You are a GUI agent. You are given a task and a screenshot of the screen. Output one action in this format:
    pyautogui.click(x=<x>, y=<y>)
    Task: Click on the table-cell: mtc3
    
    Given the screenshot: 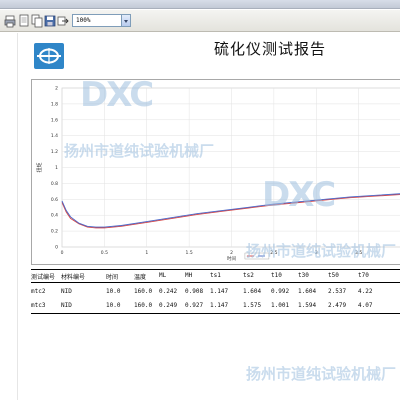 What is the action you would take?
    pyautogui.click(x=38, y=305)
    